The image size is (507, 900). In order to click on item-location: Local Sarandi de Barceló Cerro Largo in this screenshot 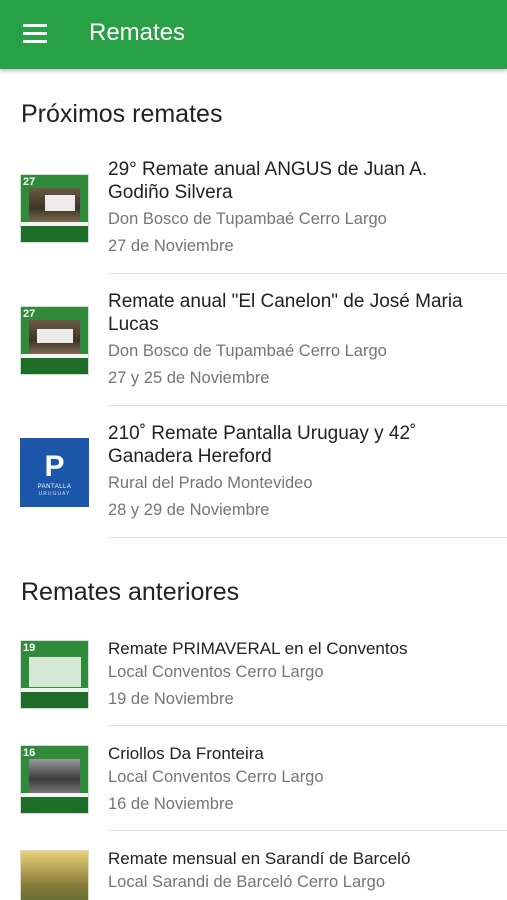, I will do `click(246, 882)`.